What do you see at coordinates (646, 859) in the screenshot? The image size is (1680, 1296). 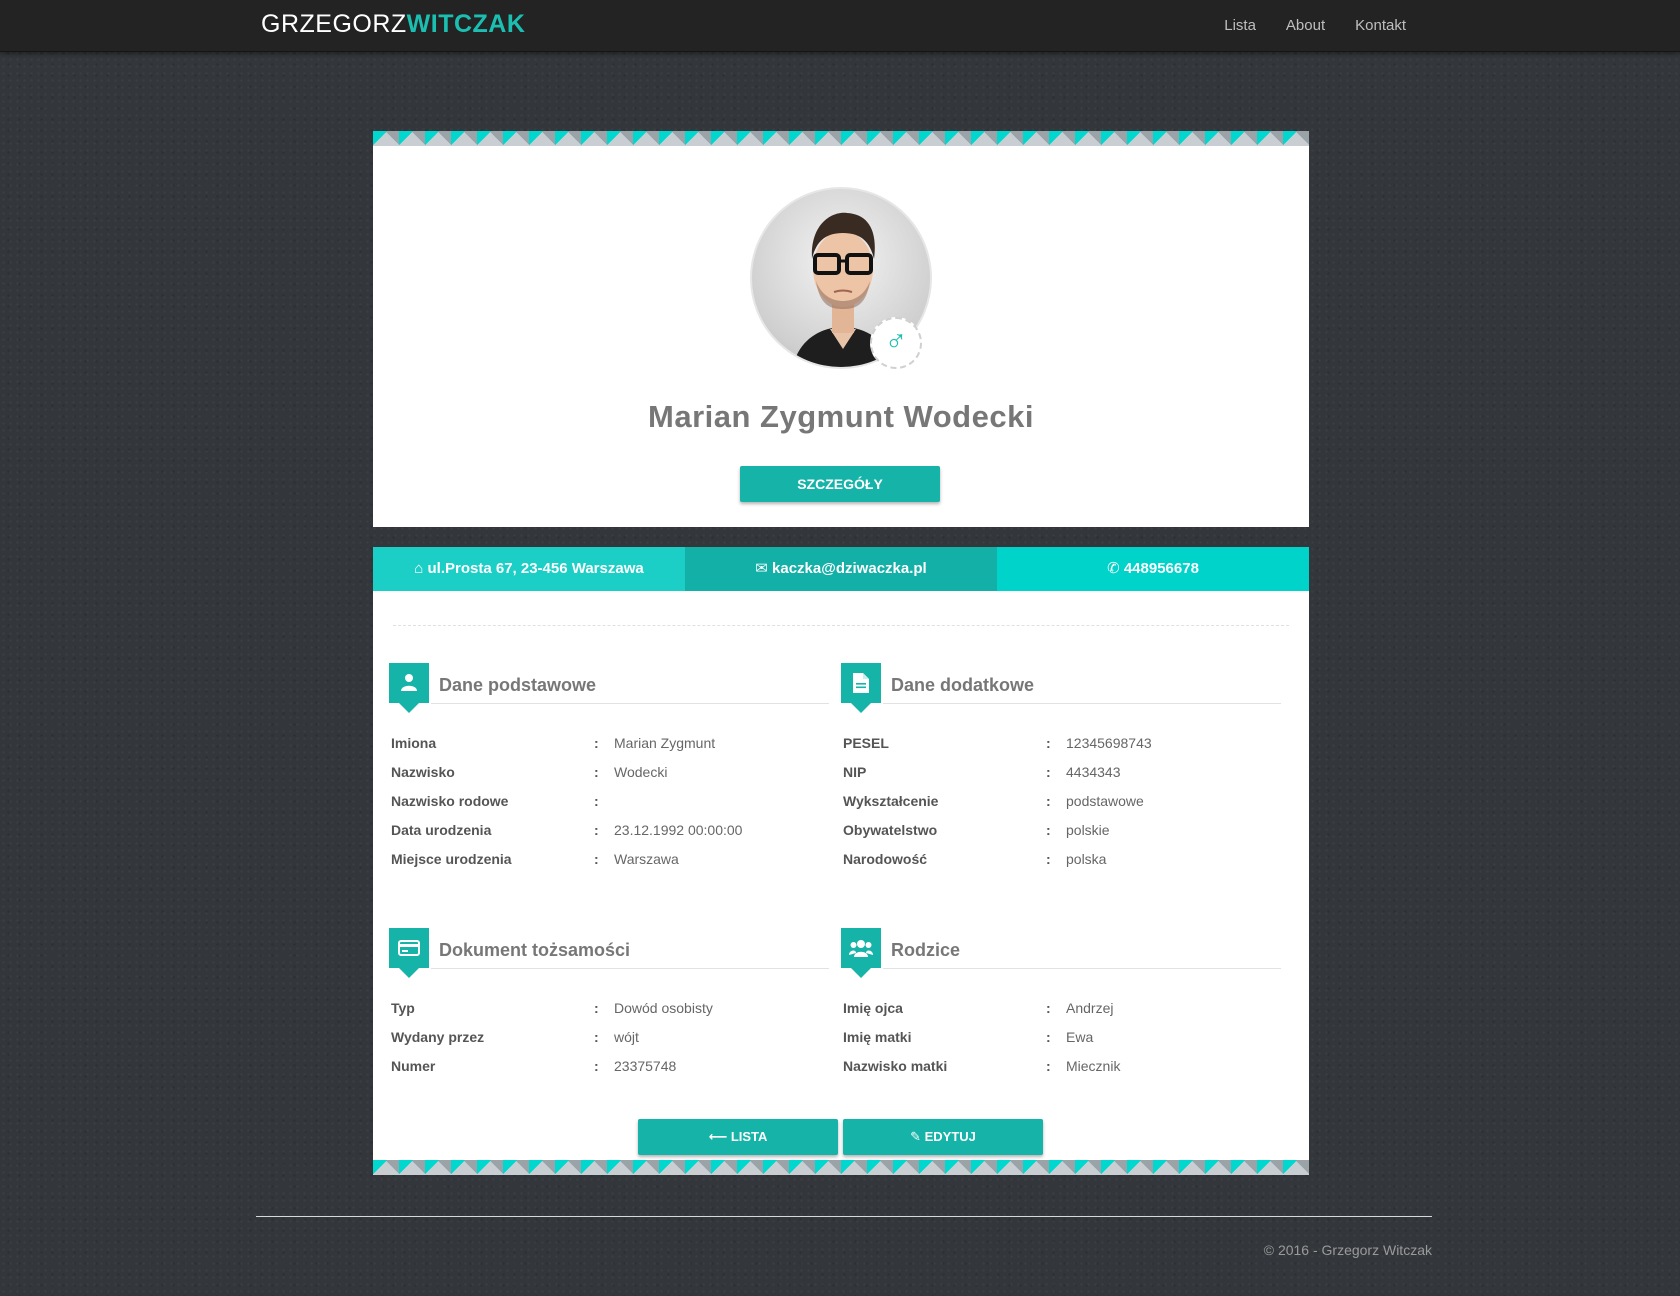 I see `row-value: Warszawa` at bounding box center [646, 859].